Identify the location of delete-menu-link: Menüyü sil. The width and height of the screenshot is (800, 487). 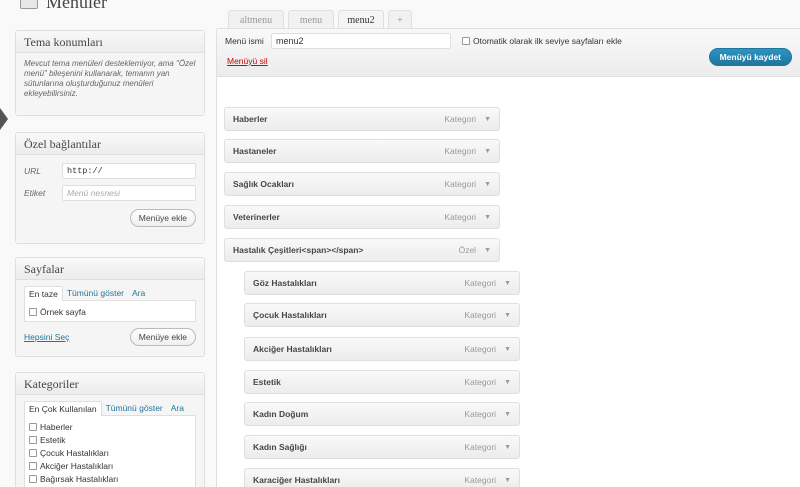
(247, 61).